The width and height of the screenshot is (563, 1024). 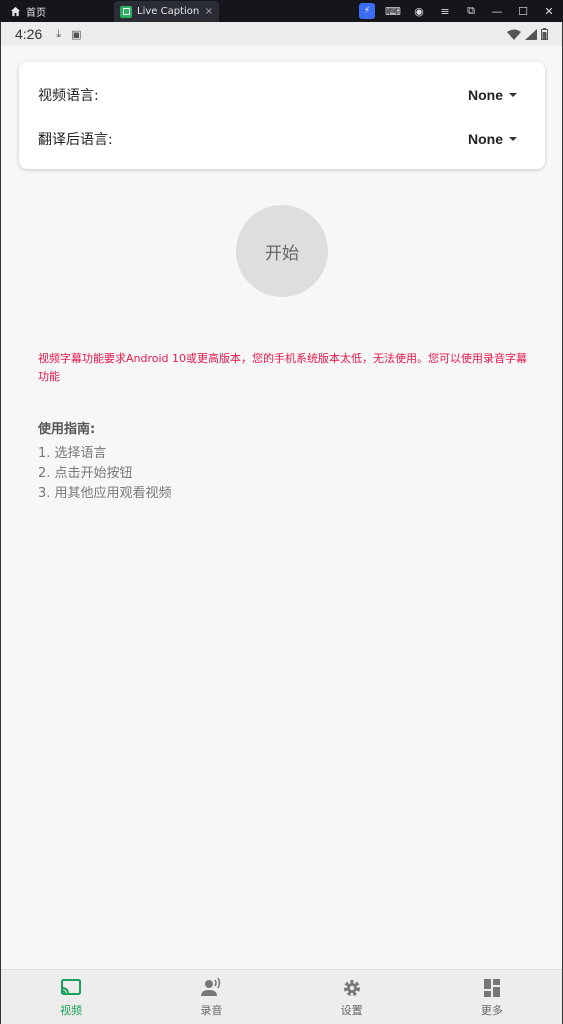 I want to click on home-icon, so click(x=15, y=11).